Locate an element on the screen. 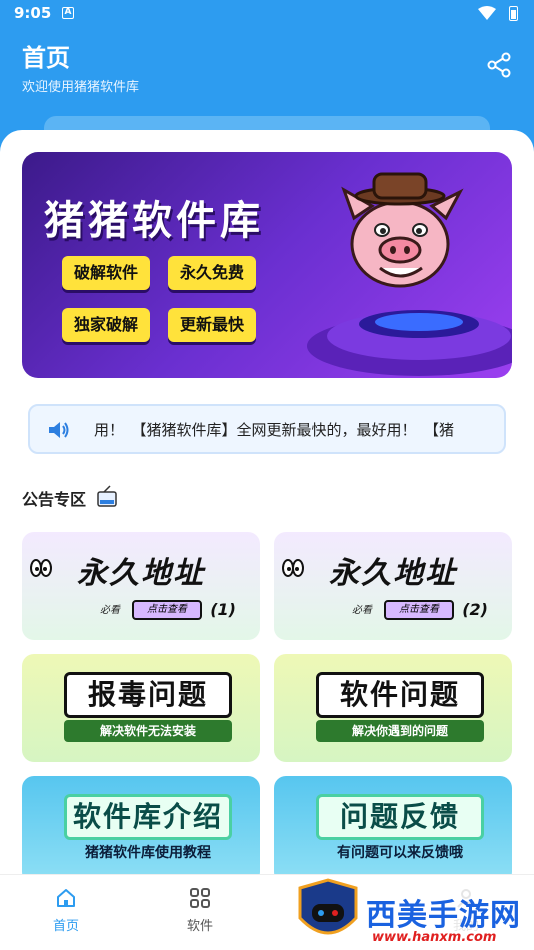  nav-label-home: 首页 is located at coordinates (65, 926).